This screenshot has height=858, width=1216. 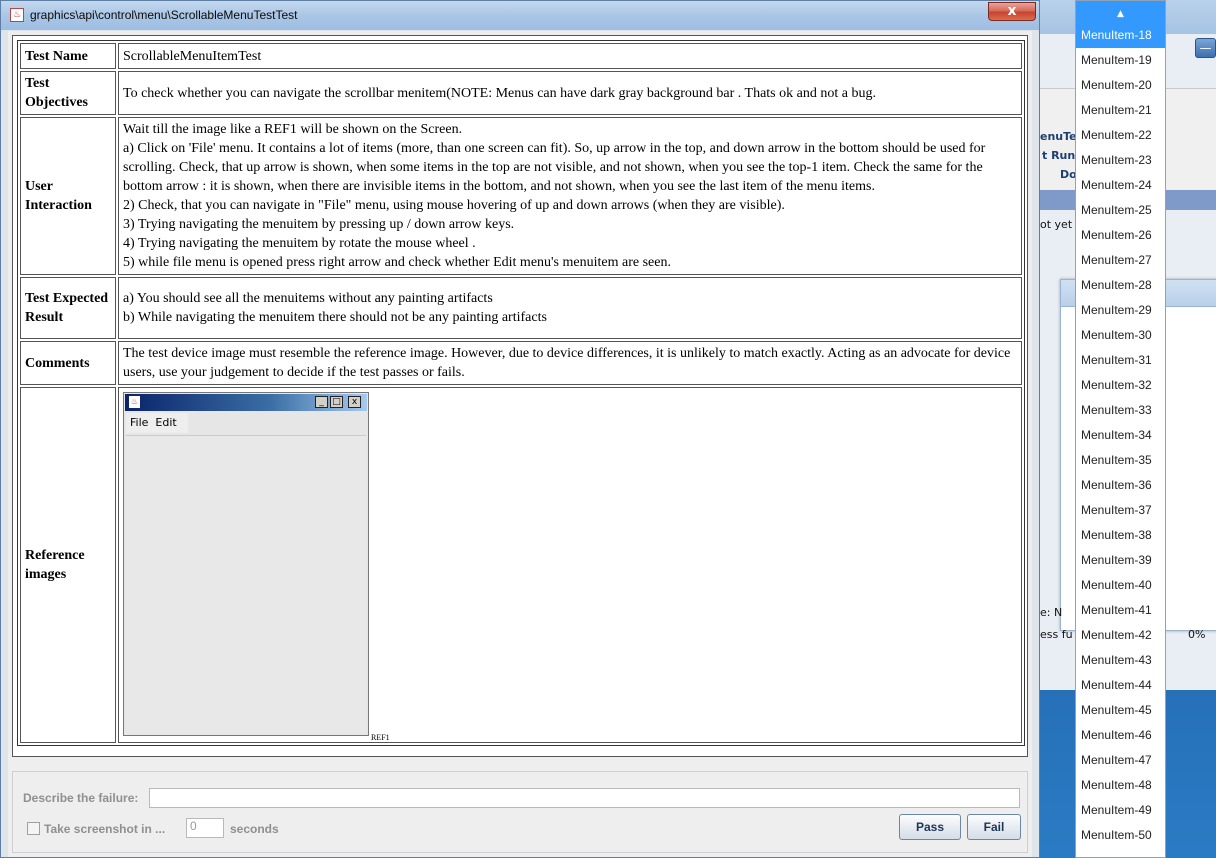 What do you see at coordinates (1120, 135) in the screenshot?
I see `popup-menu-item: MenuItem-22` at bounding box center [1120, 135].